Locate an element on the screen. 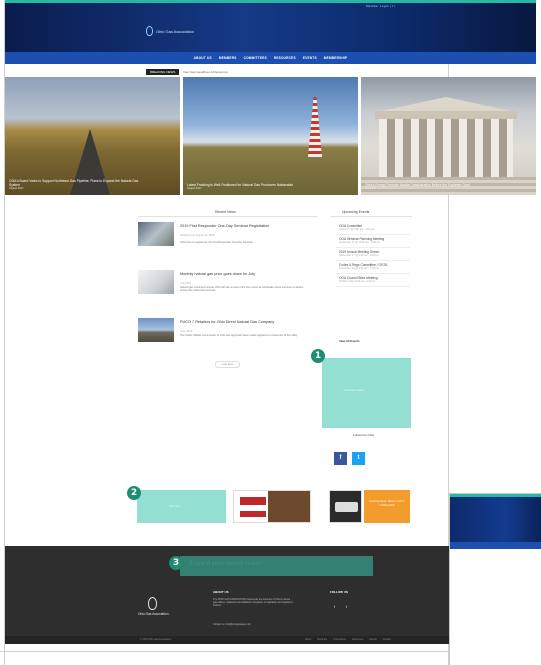  events-divider is located at coordinates (371, 216).